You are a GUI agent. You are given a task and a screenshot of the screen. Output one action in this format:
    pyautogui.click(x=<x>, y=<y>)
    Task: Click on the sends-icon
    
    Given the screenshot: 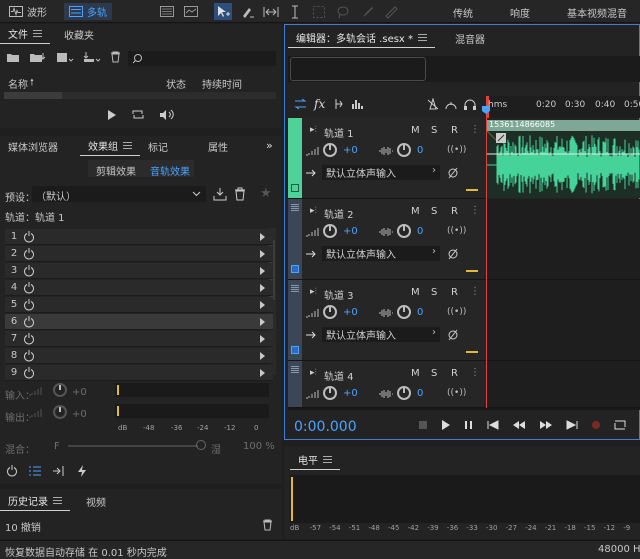 What is the action you would take?
    pyautogui.click(x=338, y=104)
    